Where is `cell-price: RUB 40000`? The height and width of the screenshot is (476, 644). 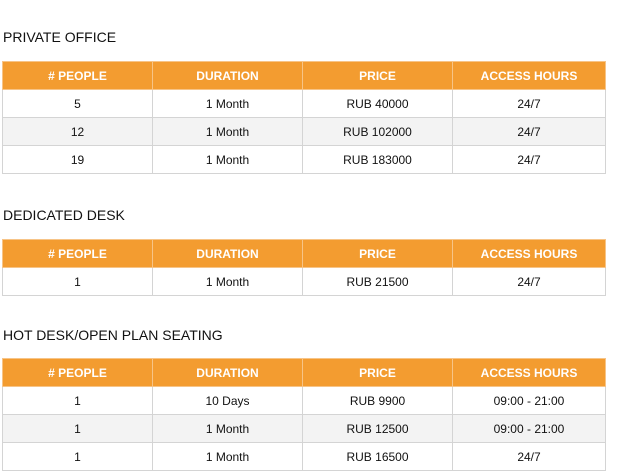
cell-price: RUB 40000 is located at coordinates (377, 103).